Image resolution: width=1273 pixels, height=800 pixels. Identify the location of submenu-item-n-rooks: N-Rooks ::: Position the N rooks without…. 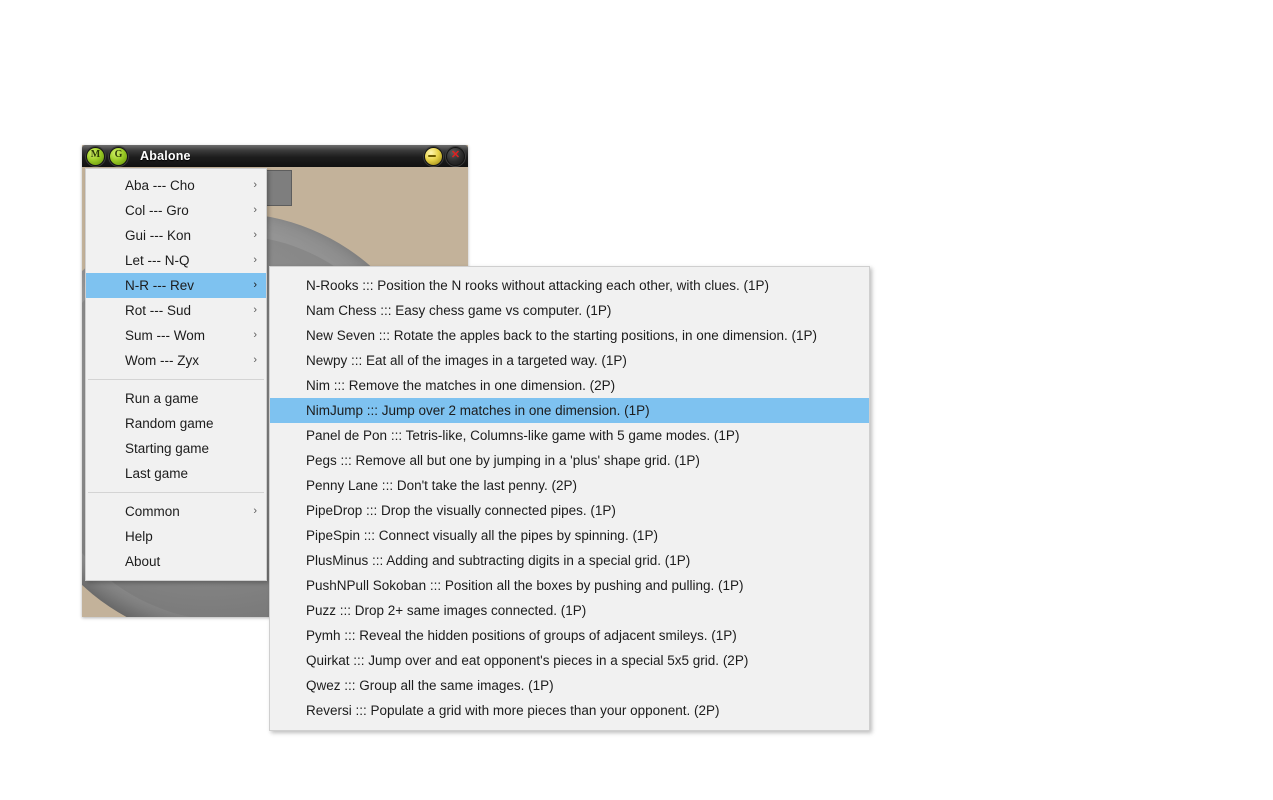
(569, 285).